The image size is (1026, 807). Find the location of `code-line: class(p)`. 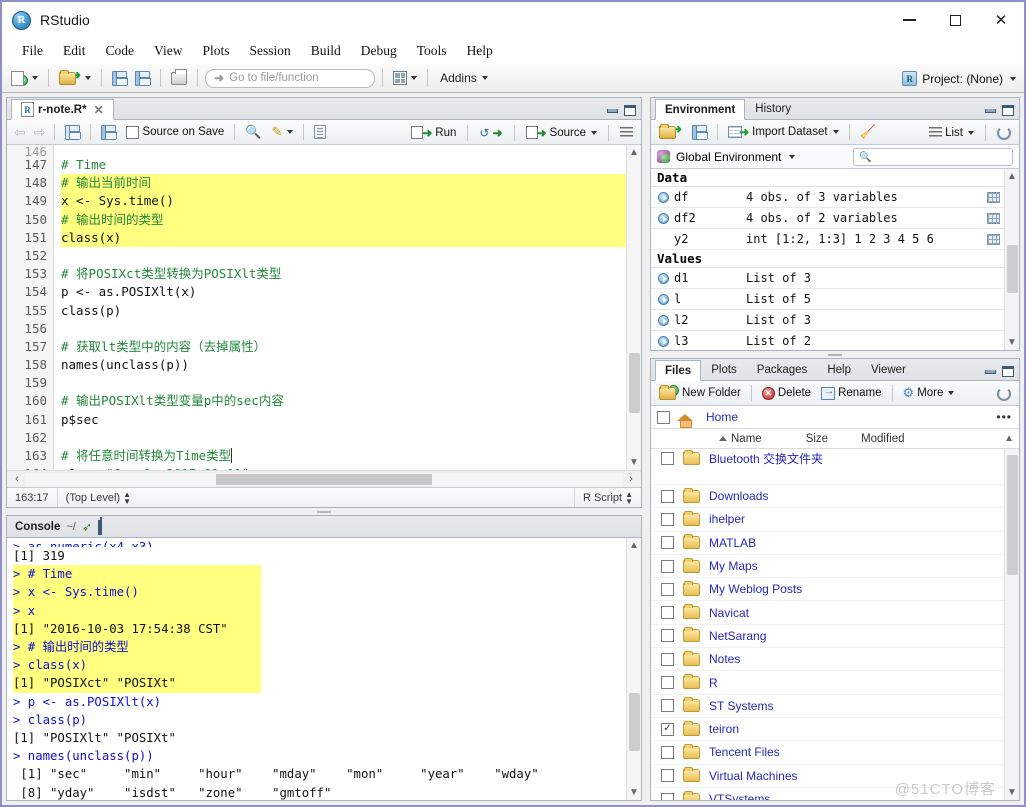

code-line: class(p) is located at coordinates (343, 311).